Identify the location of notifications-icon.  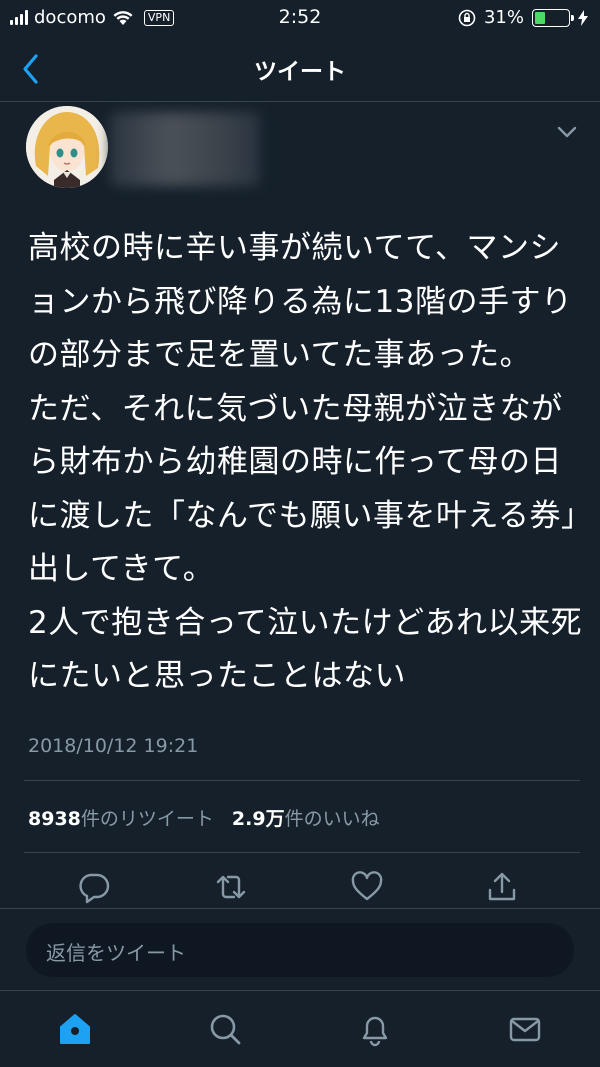
(375, 1029).